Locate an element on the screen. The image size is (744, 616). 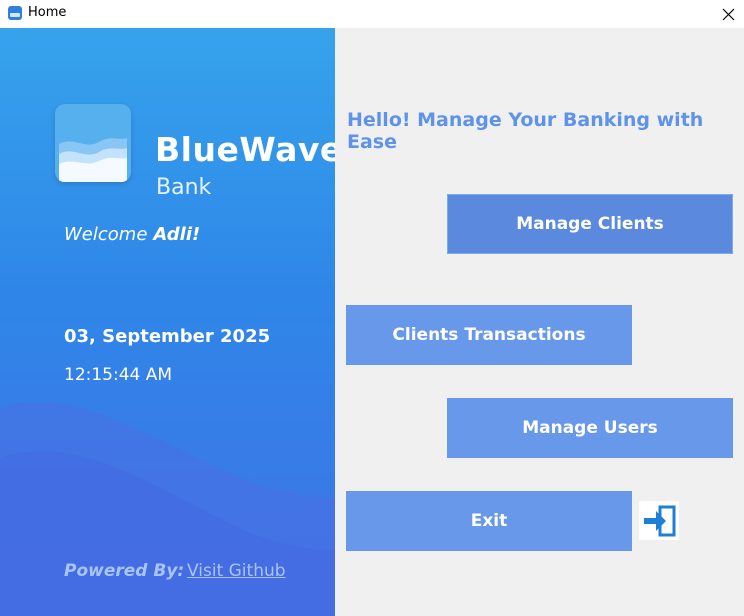
logo-icon is located at coordinates (93, 143).